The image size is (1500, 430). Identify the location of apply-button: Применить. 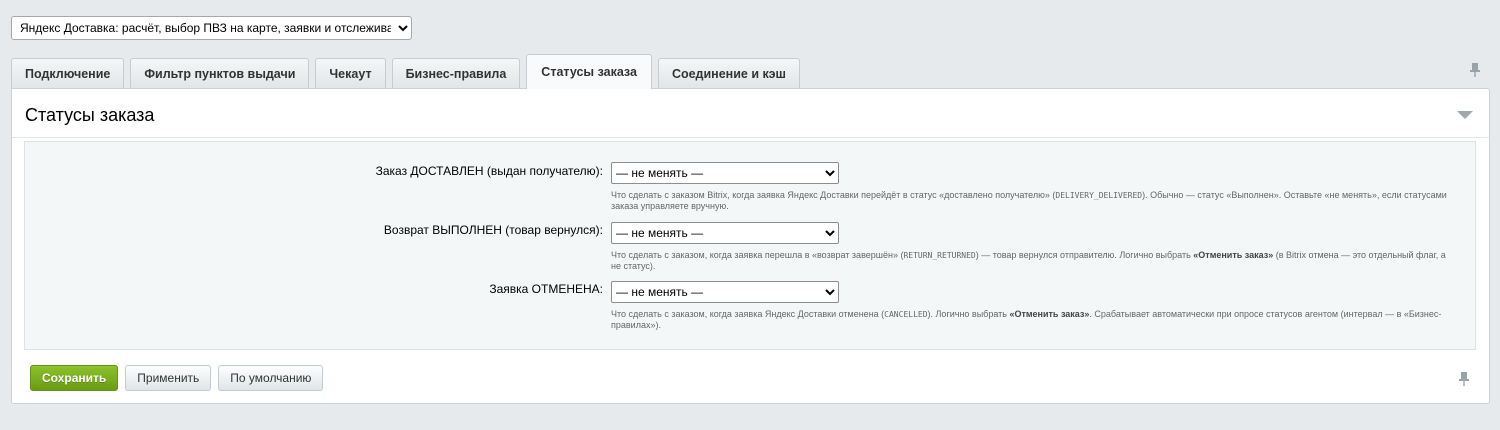
(168, 378).